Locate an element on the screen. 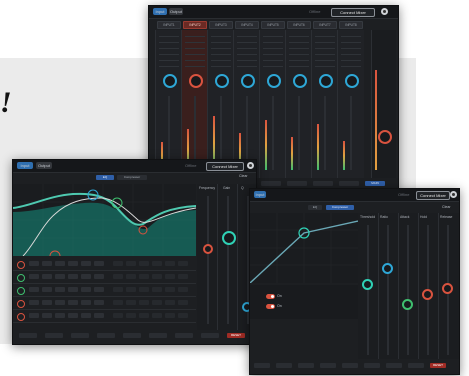 The height and width of the screenshot is (376, 469). channel-tab: INPUT2 is located at coordinates (195, 25).